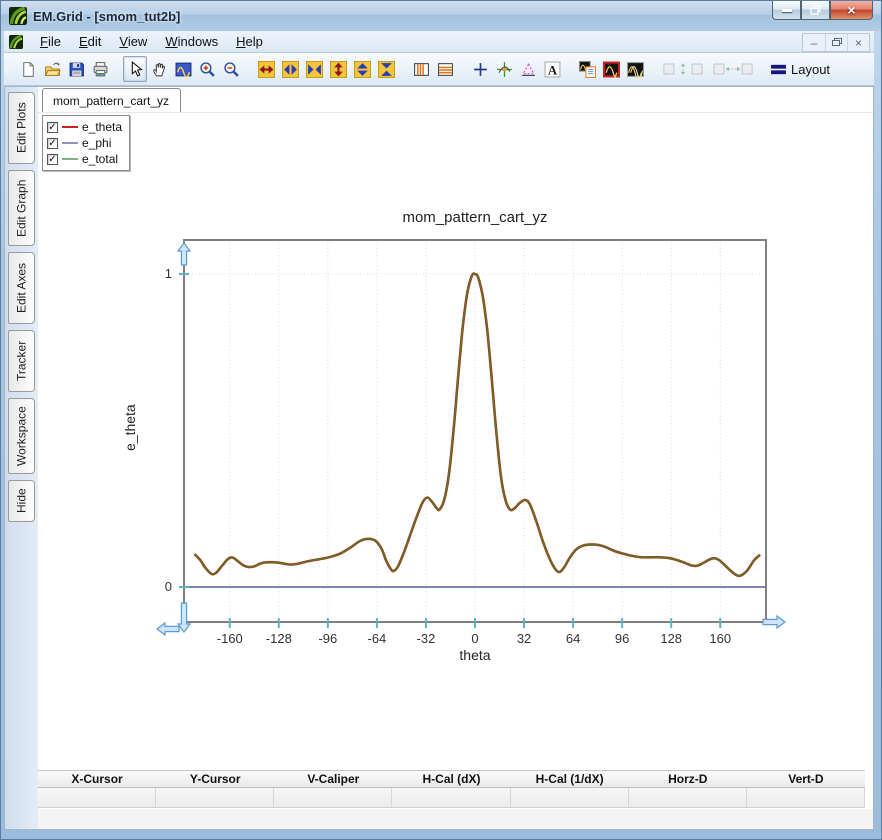 Image resolution: width=882 pixels, height=840 pixels. I want to click on expand-vertical-button, so click(338, 69).